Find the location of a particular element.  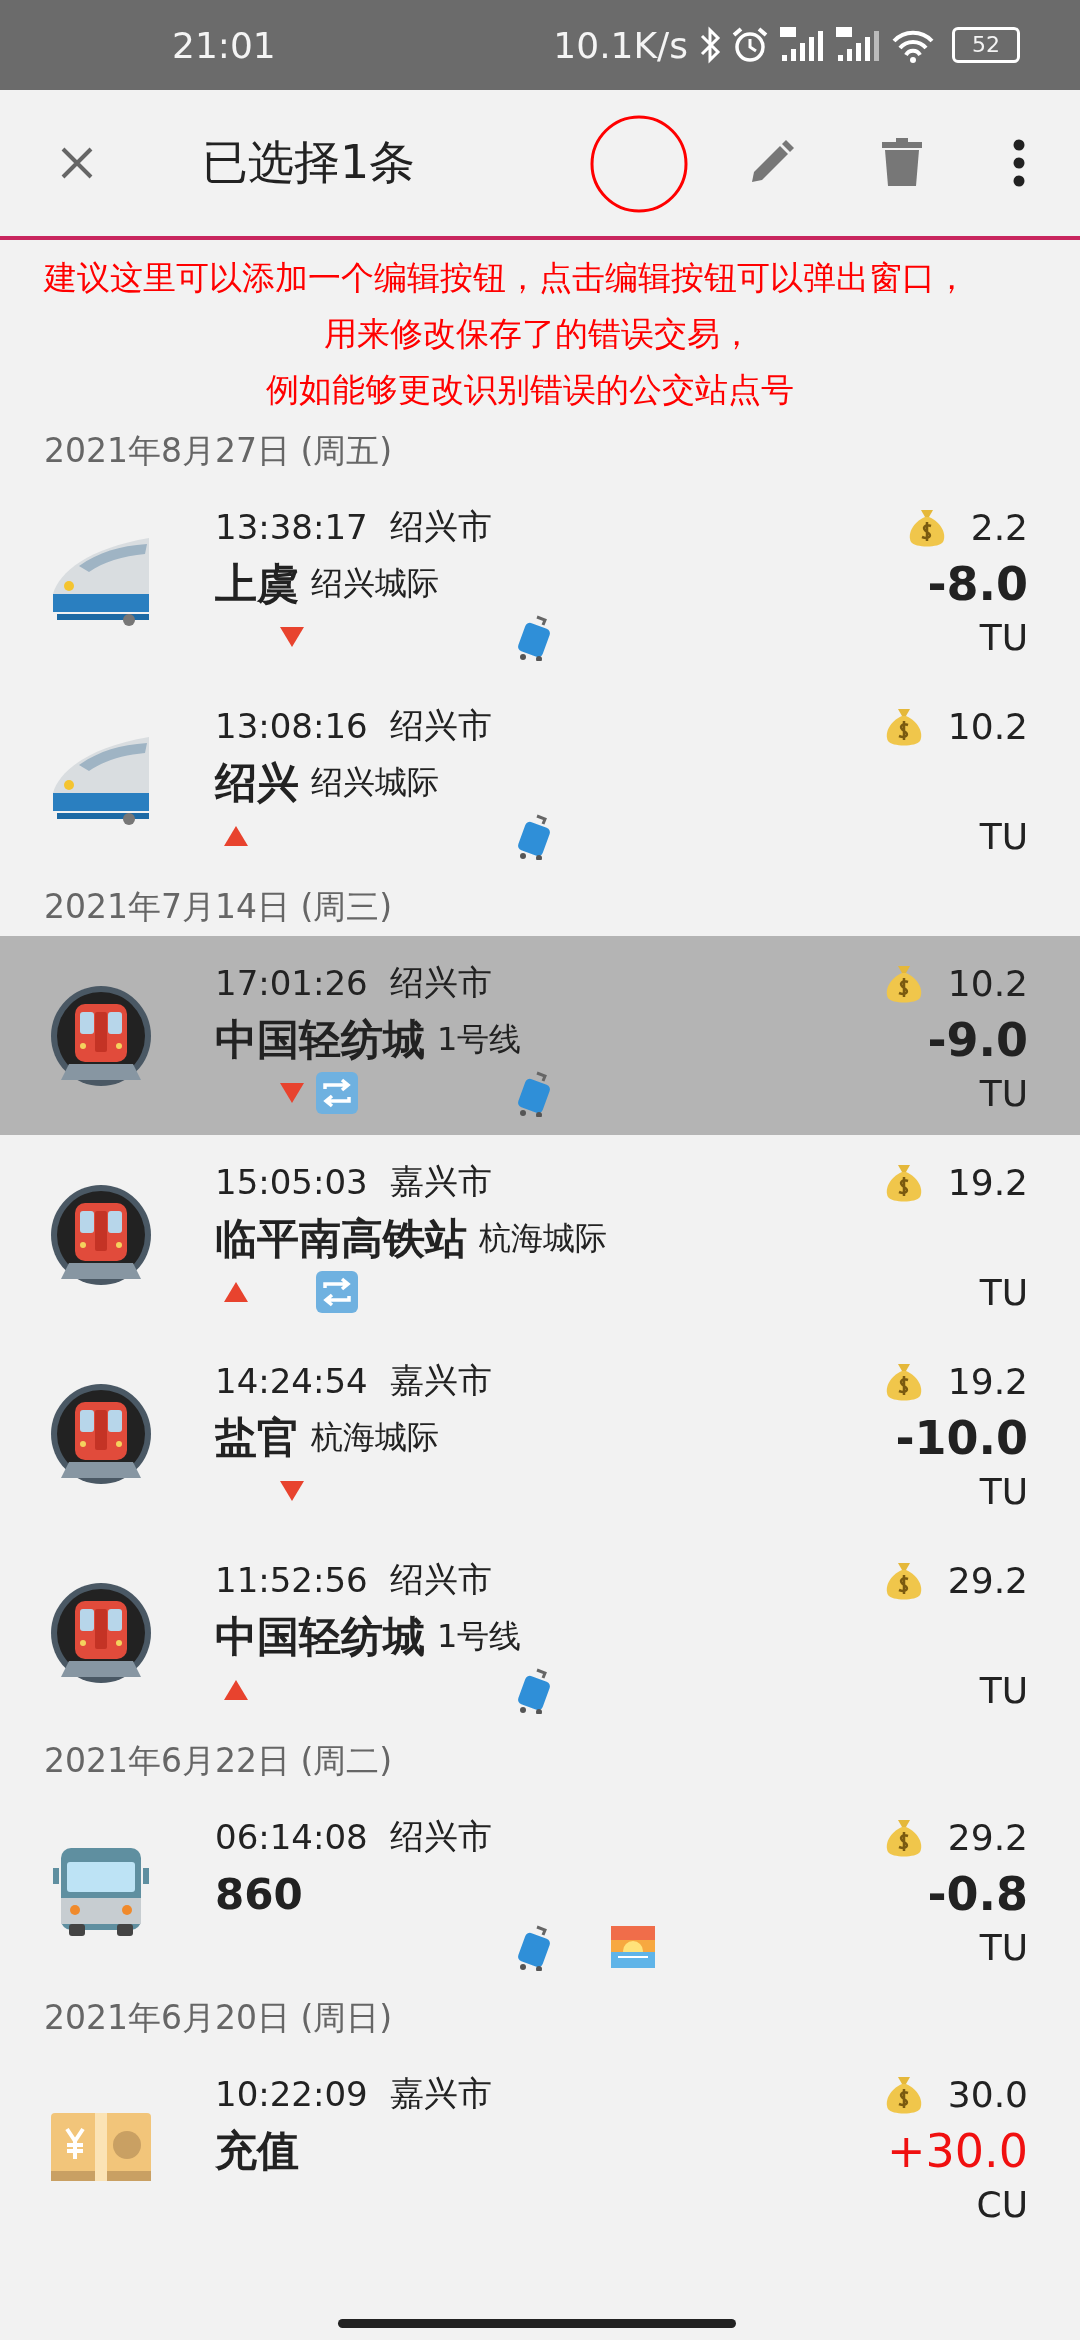

annotation-text: 建议这里可以添加一个编辑按钮，点击编辑按钮可以弹出窗口， is located at coordinates (506, 277).